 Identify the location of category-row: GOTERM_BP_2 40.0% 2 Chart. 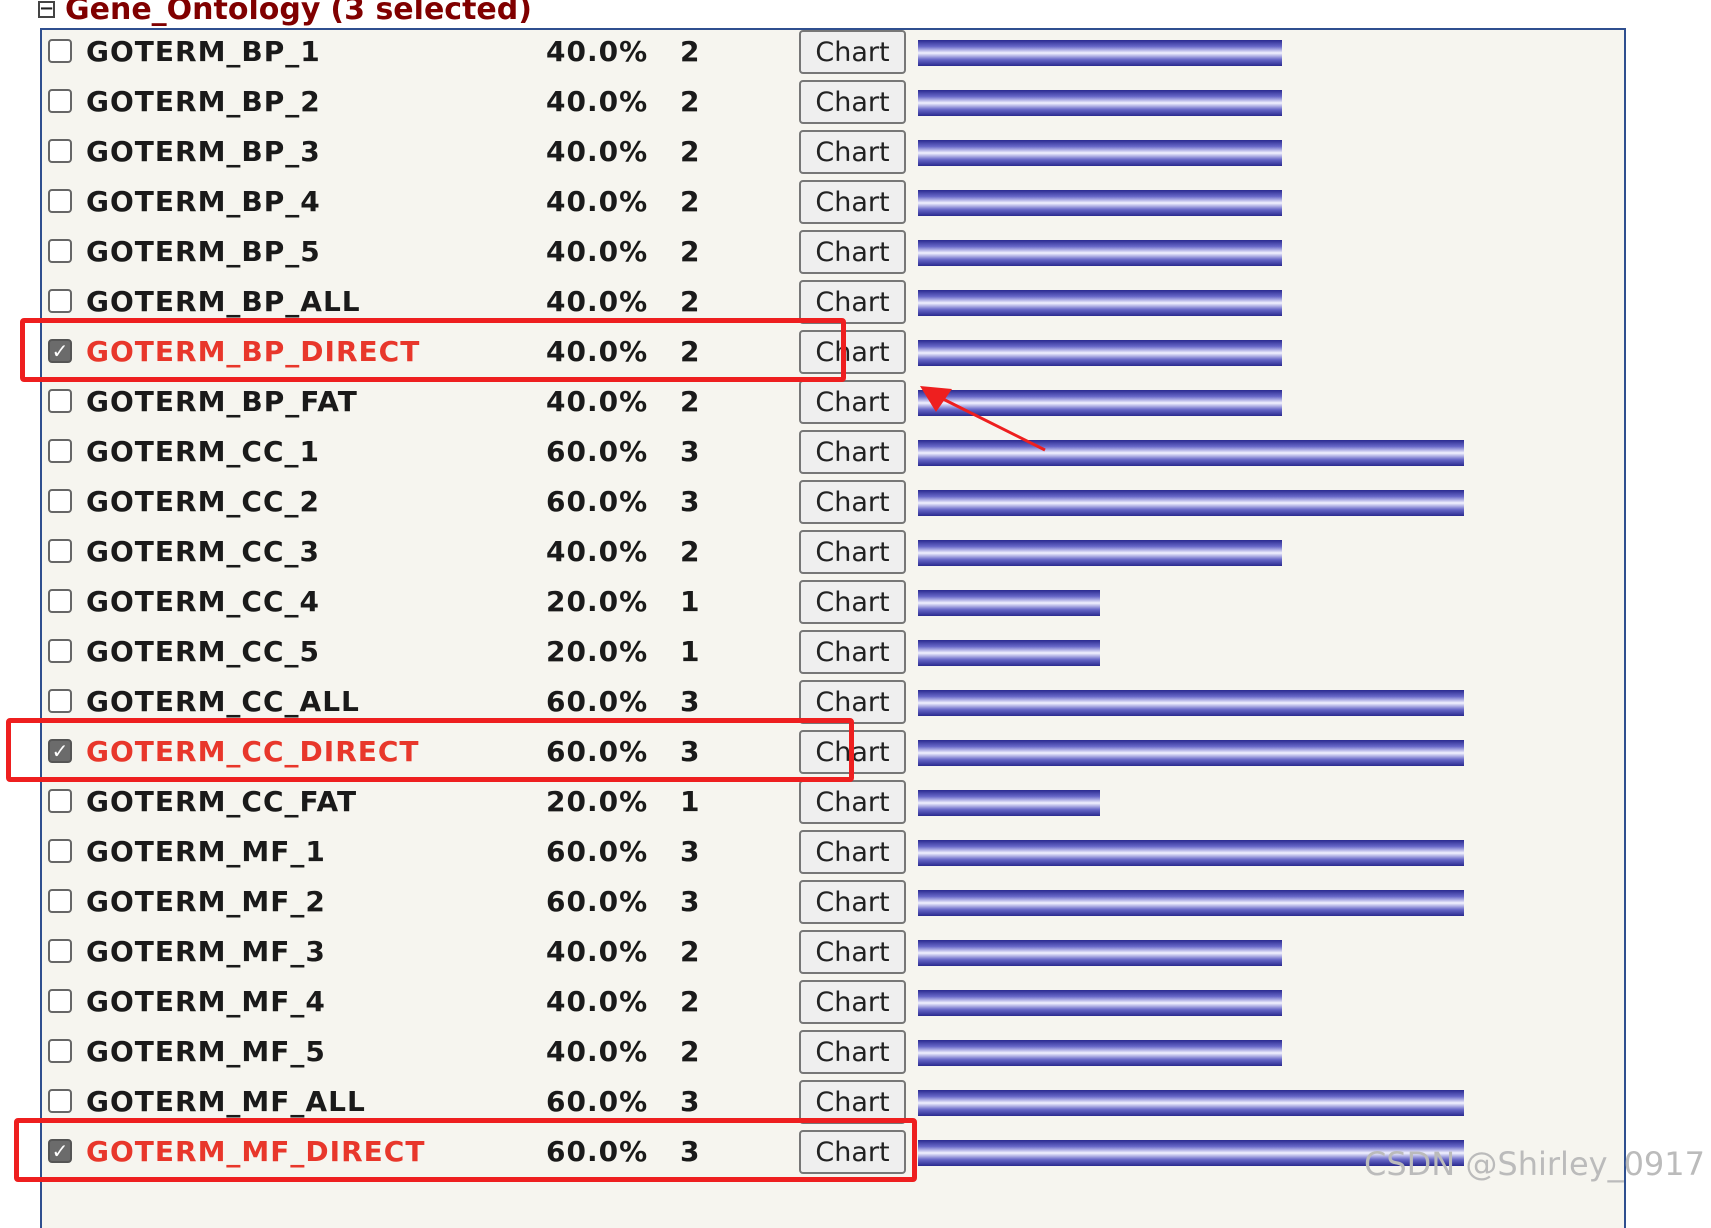
(833, 103).